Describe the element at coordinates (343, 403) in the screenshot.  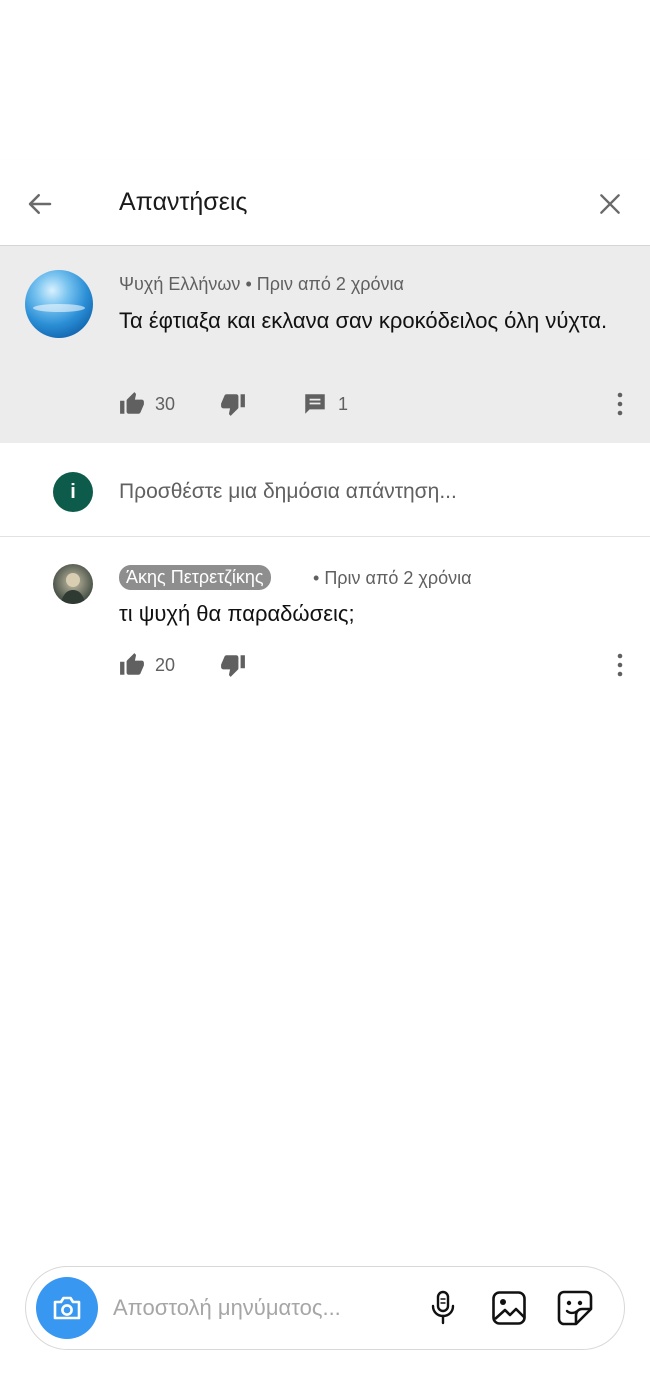
I see `reply-count: 1` at that location.